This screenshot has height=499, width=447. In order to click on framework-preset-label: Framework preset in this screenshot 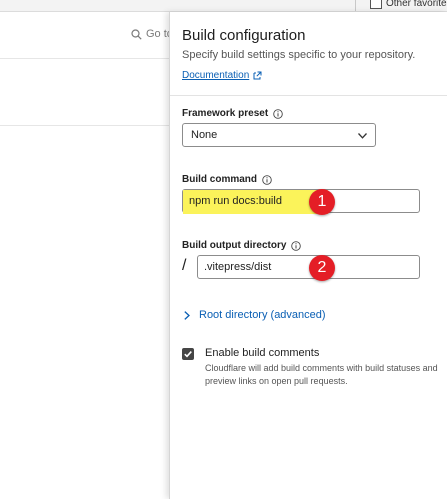, I will do `click(232, 113)`.